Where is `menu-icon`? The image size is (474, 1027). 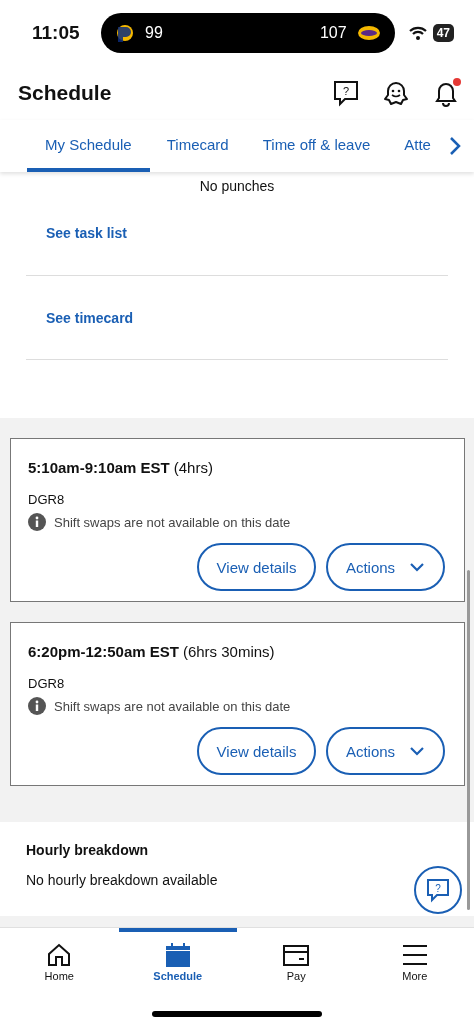
menu-icon is located at coordinates (414, 955).